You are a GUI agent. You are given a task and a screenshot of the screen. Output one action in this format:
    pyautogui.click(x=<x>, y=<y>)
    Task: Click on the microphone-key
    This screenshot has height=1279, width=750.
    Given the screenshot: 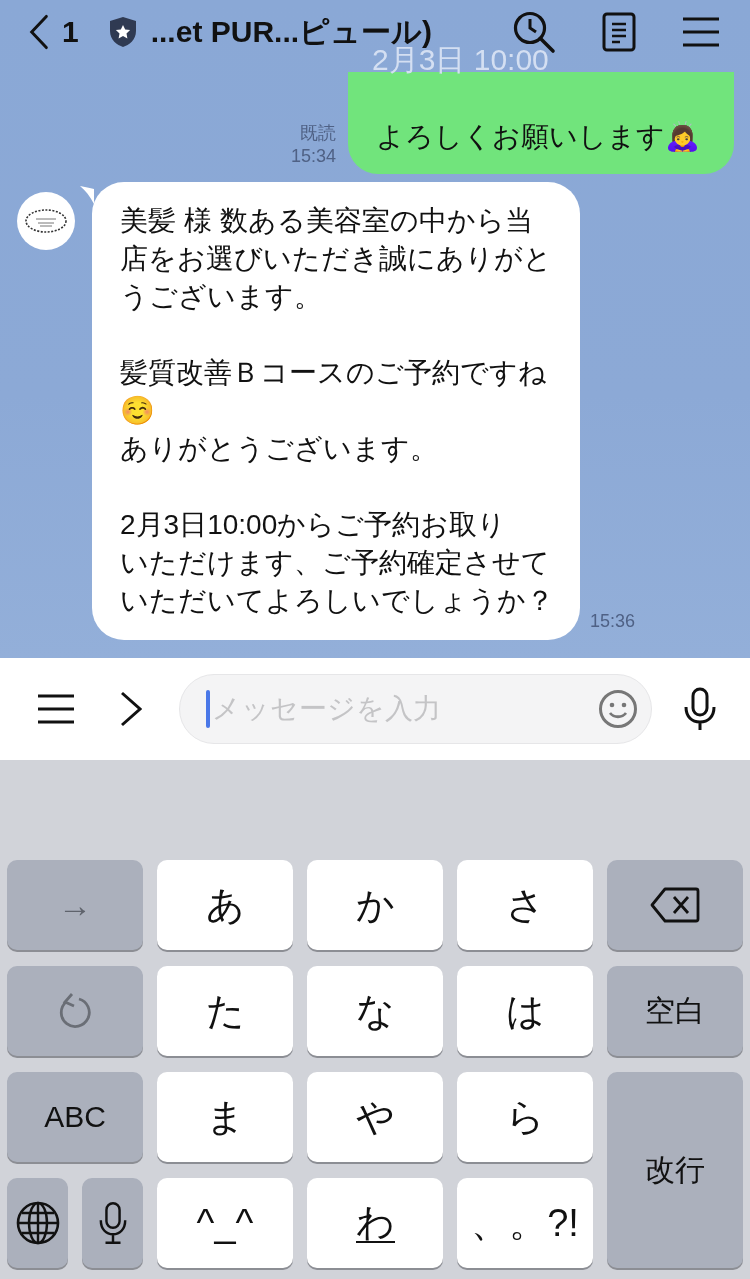 What is the action you would take?
    pyautogui.click(x=112, y=1223)
    